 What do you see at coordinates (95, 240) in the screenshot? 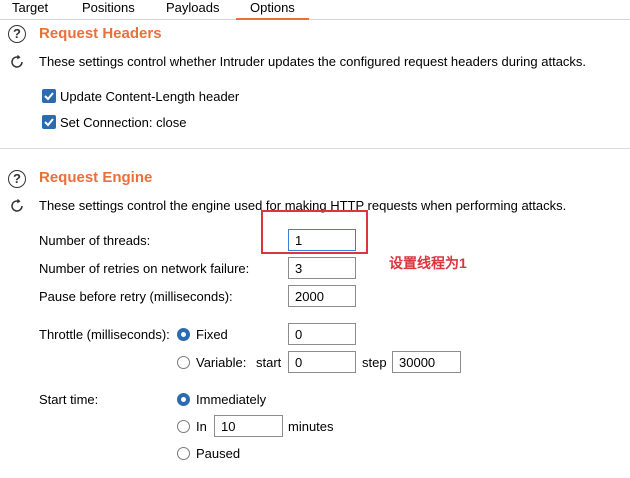
I see `threads-label: Number of threads:` at bounding box center [95, 240].